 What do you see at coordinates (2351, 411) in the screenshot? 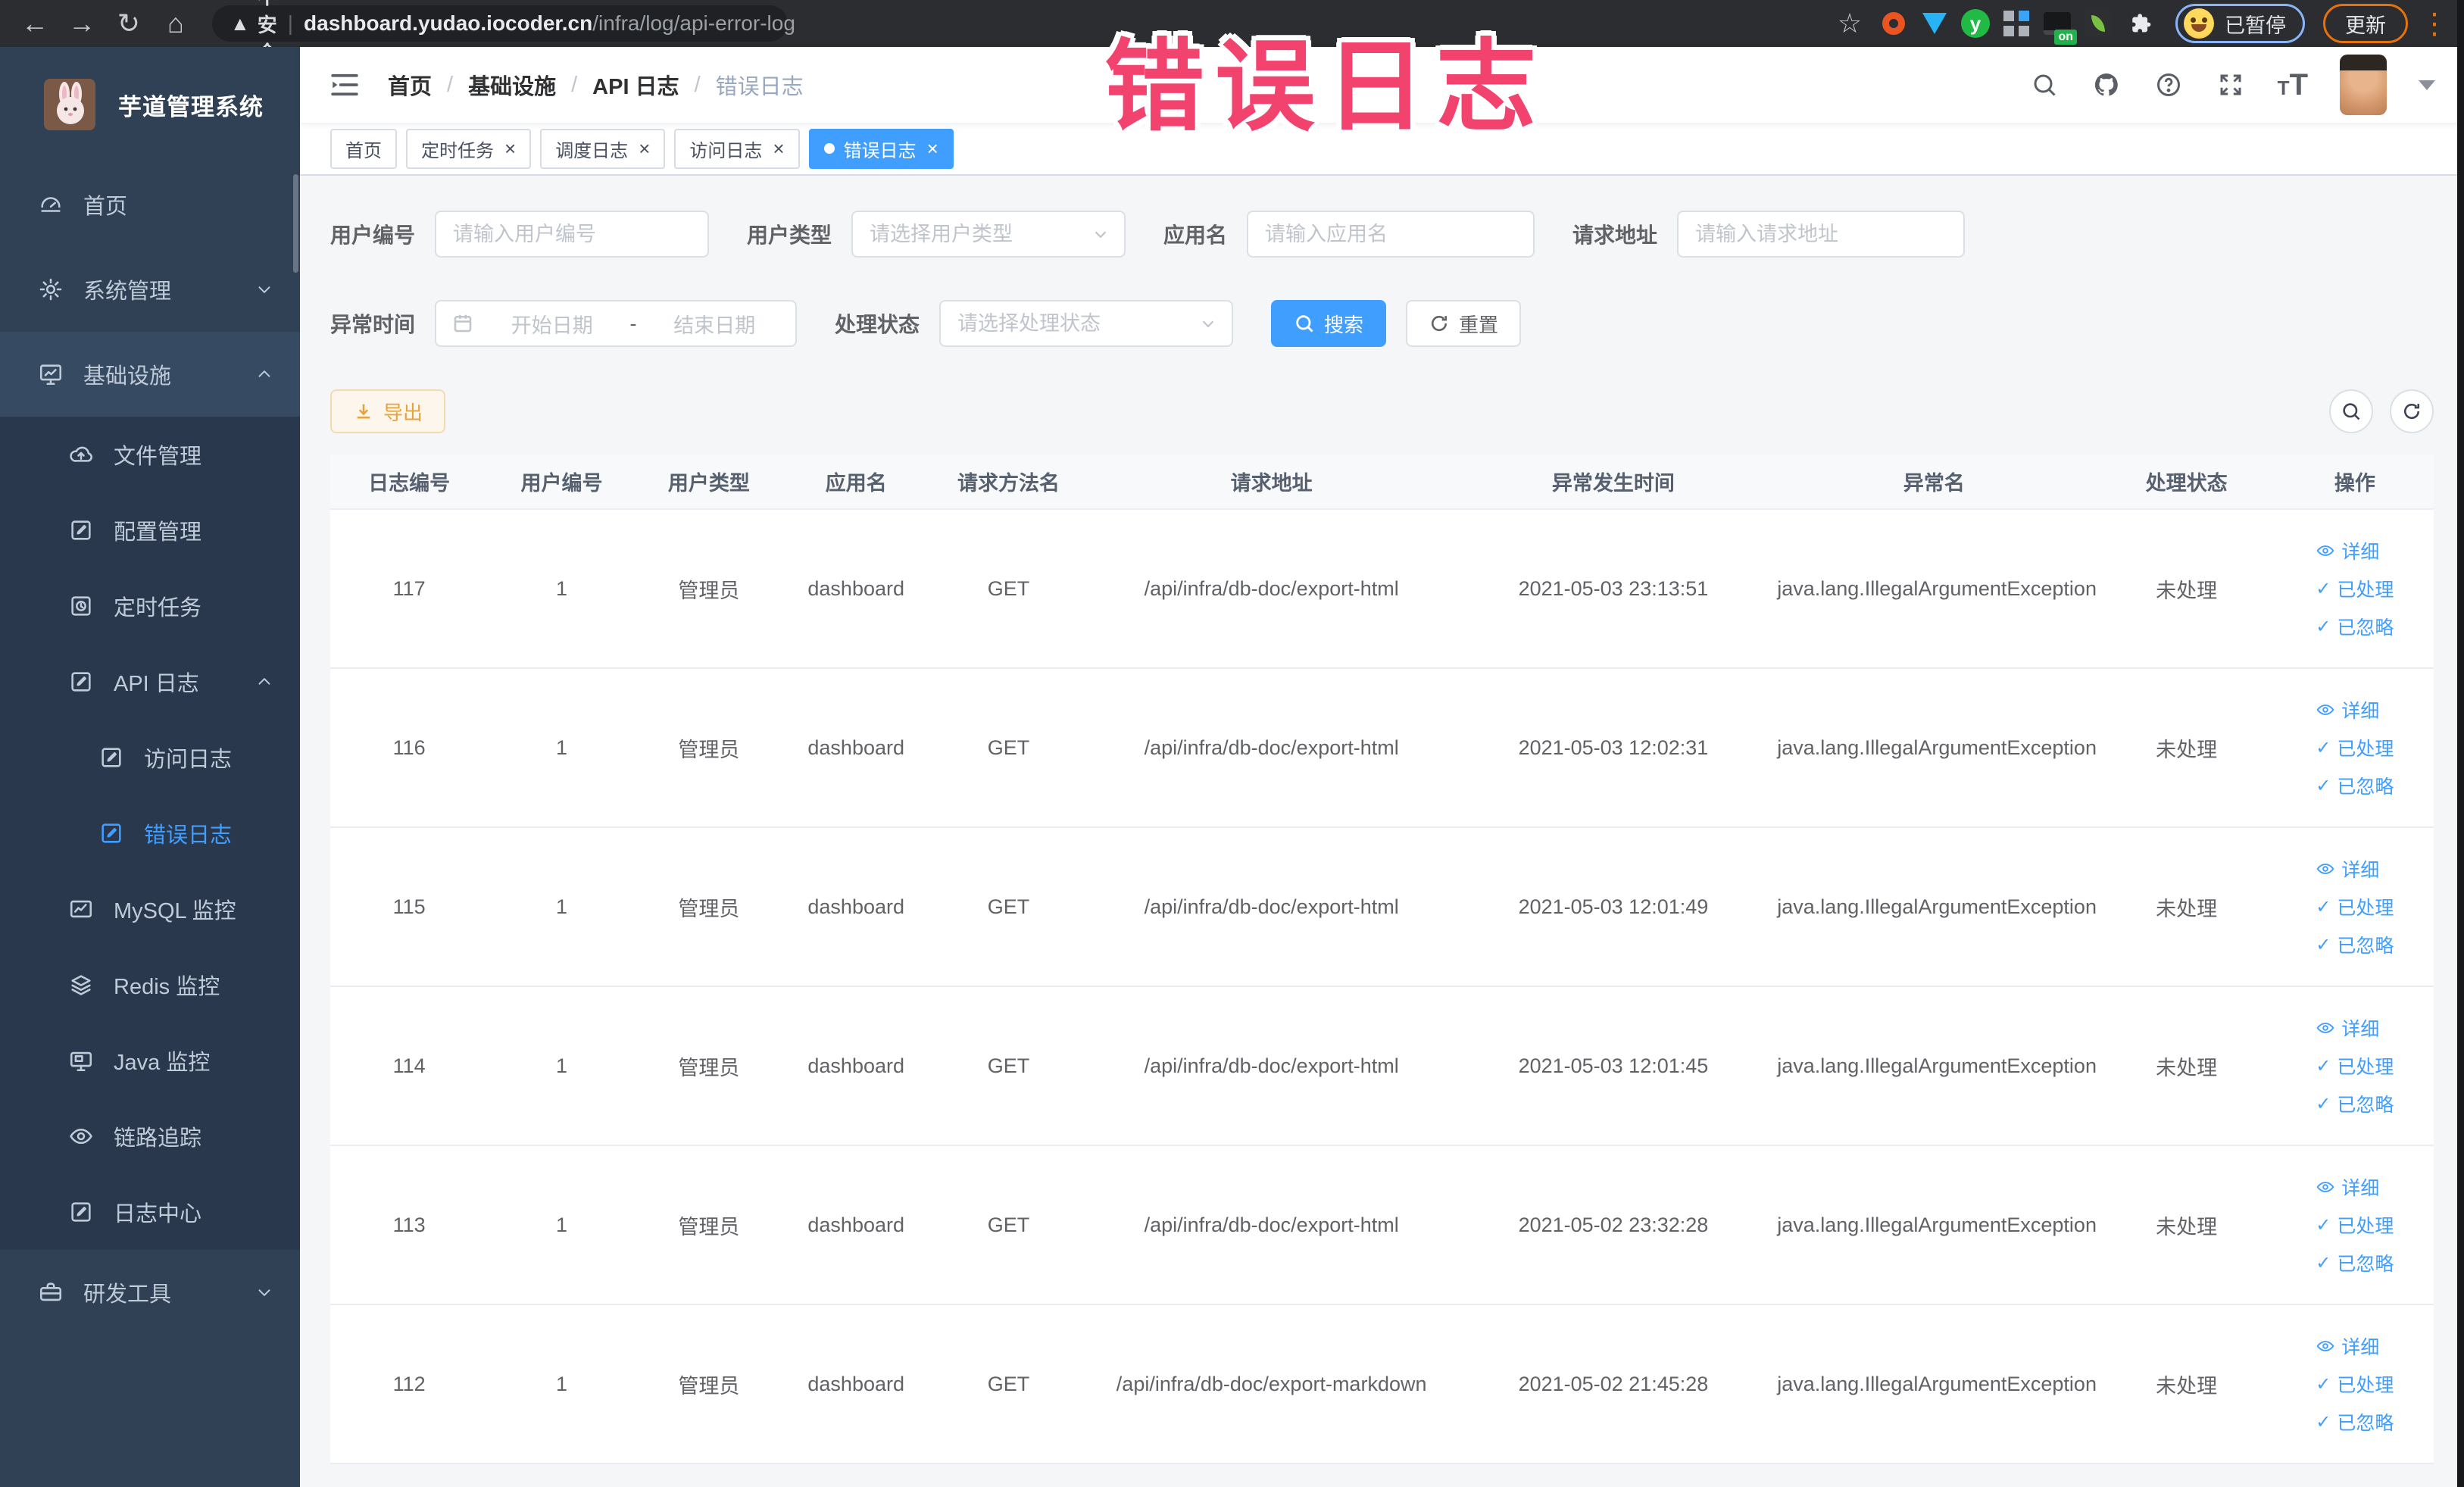
I see `toggle-search-button` at bounding box center [2351, 411].